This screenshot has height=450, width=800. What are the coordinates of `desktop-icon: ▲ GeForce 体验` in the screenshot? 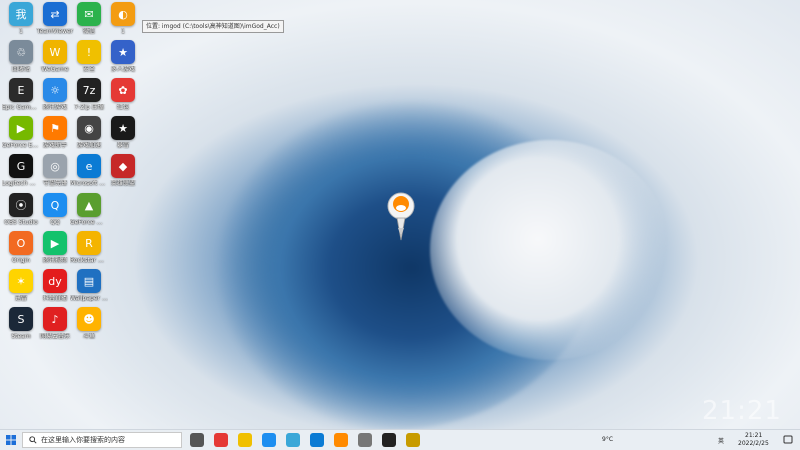 It's located at (89, 209).